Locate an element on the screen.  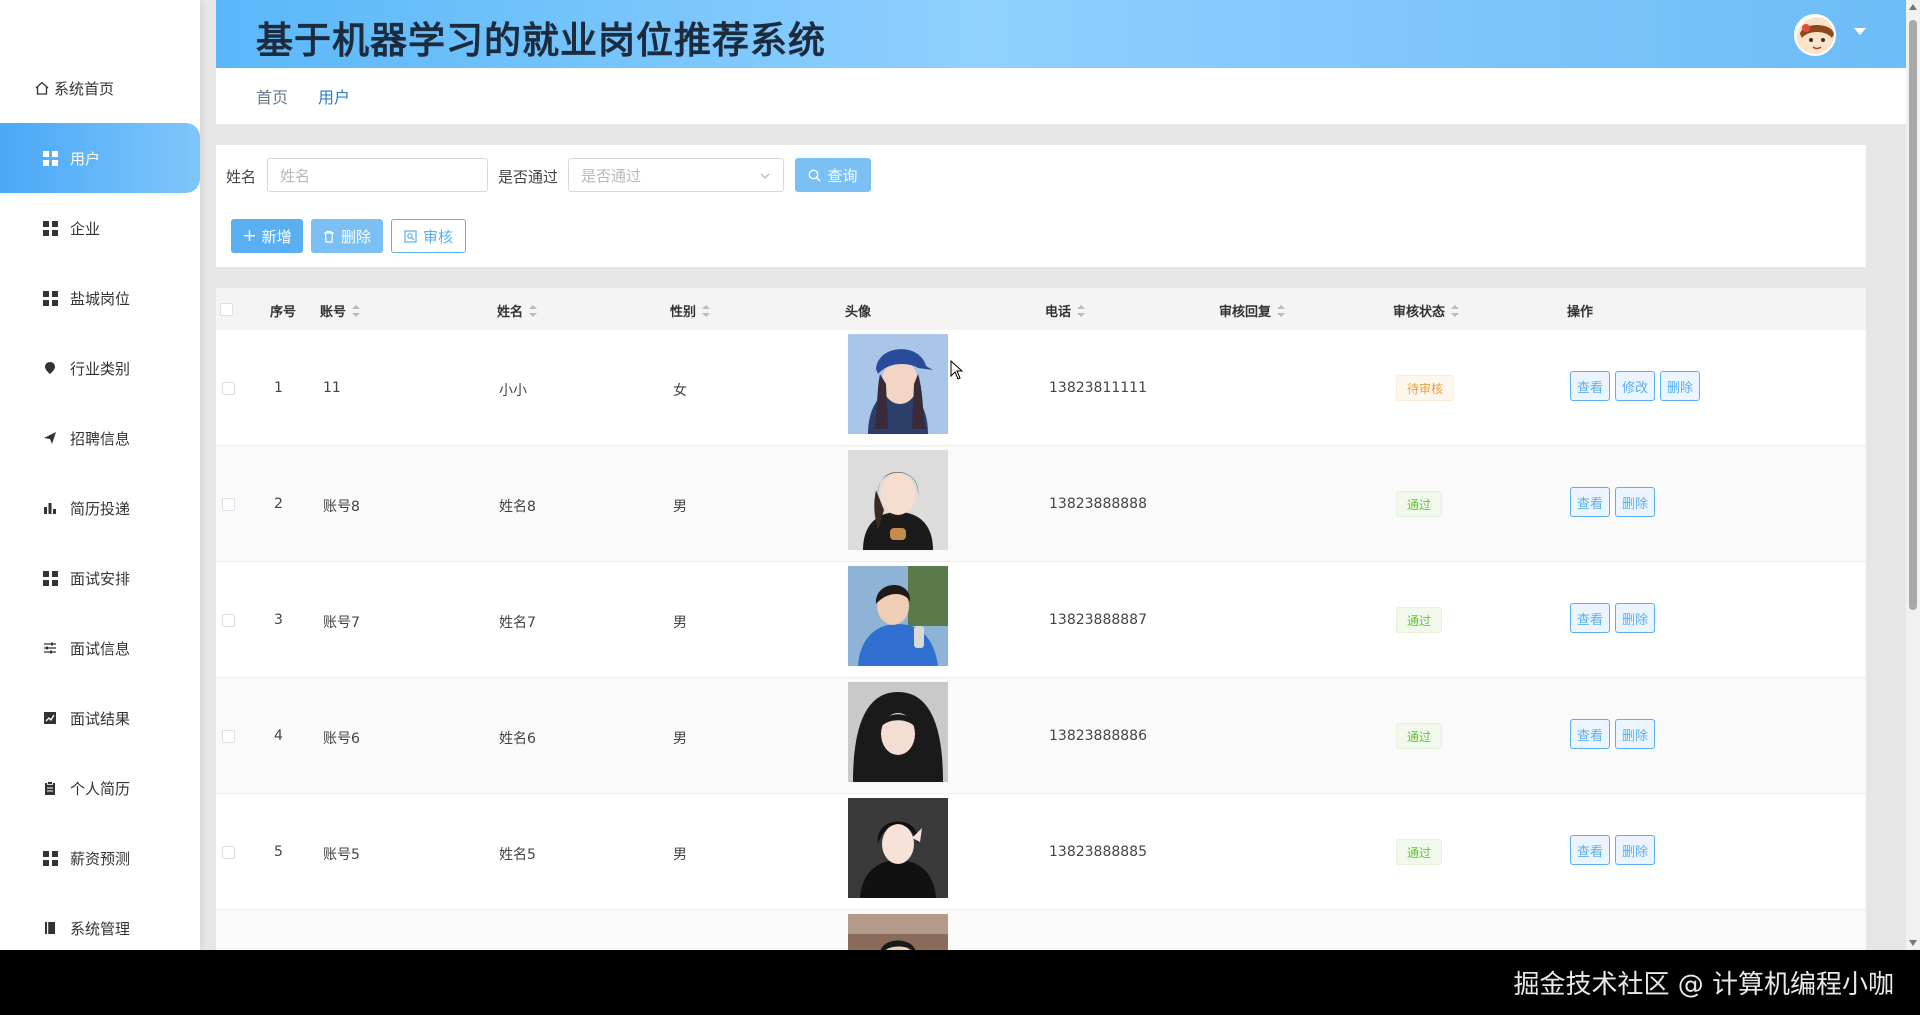
sidebar-item-label: 系统管理 is located at coordinates (100, 928).